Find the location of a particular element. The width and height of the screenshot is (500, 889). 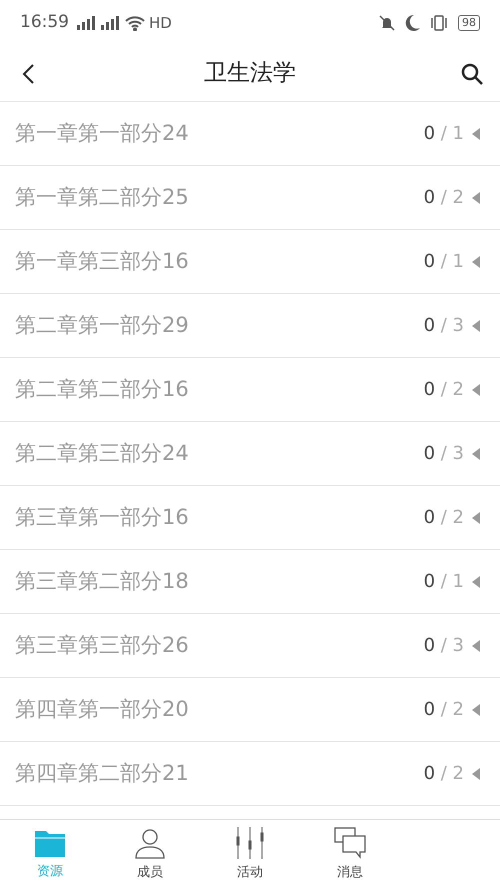

item-title: 第二章第三部分24 is located at coordinates (102, 453).